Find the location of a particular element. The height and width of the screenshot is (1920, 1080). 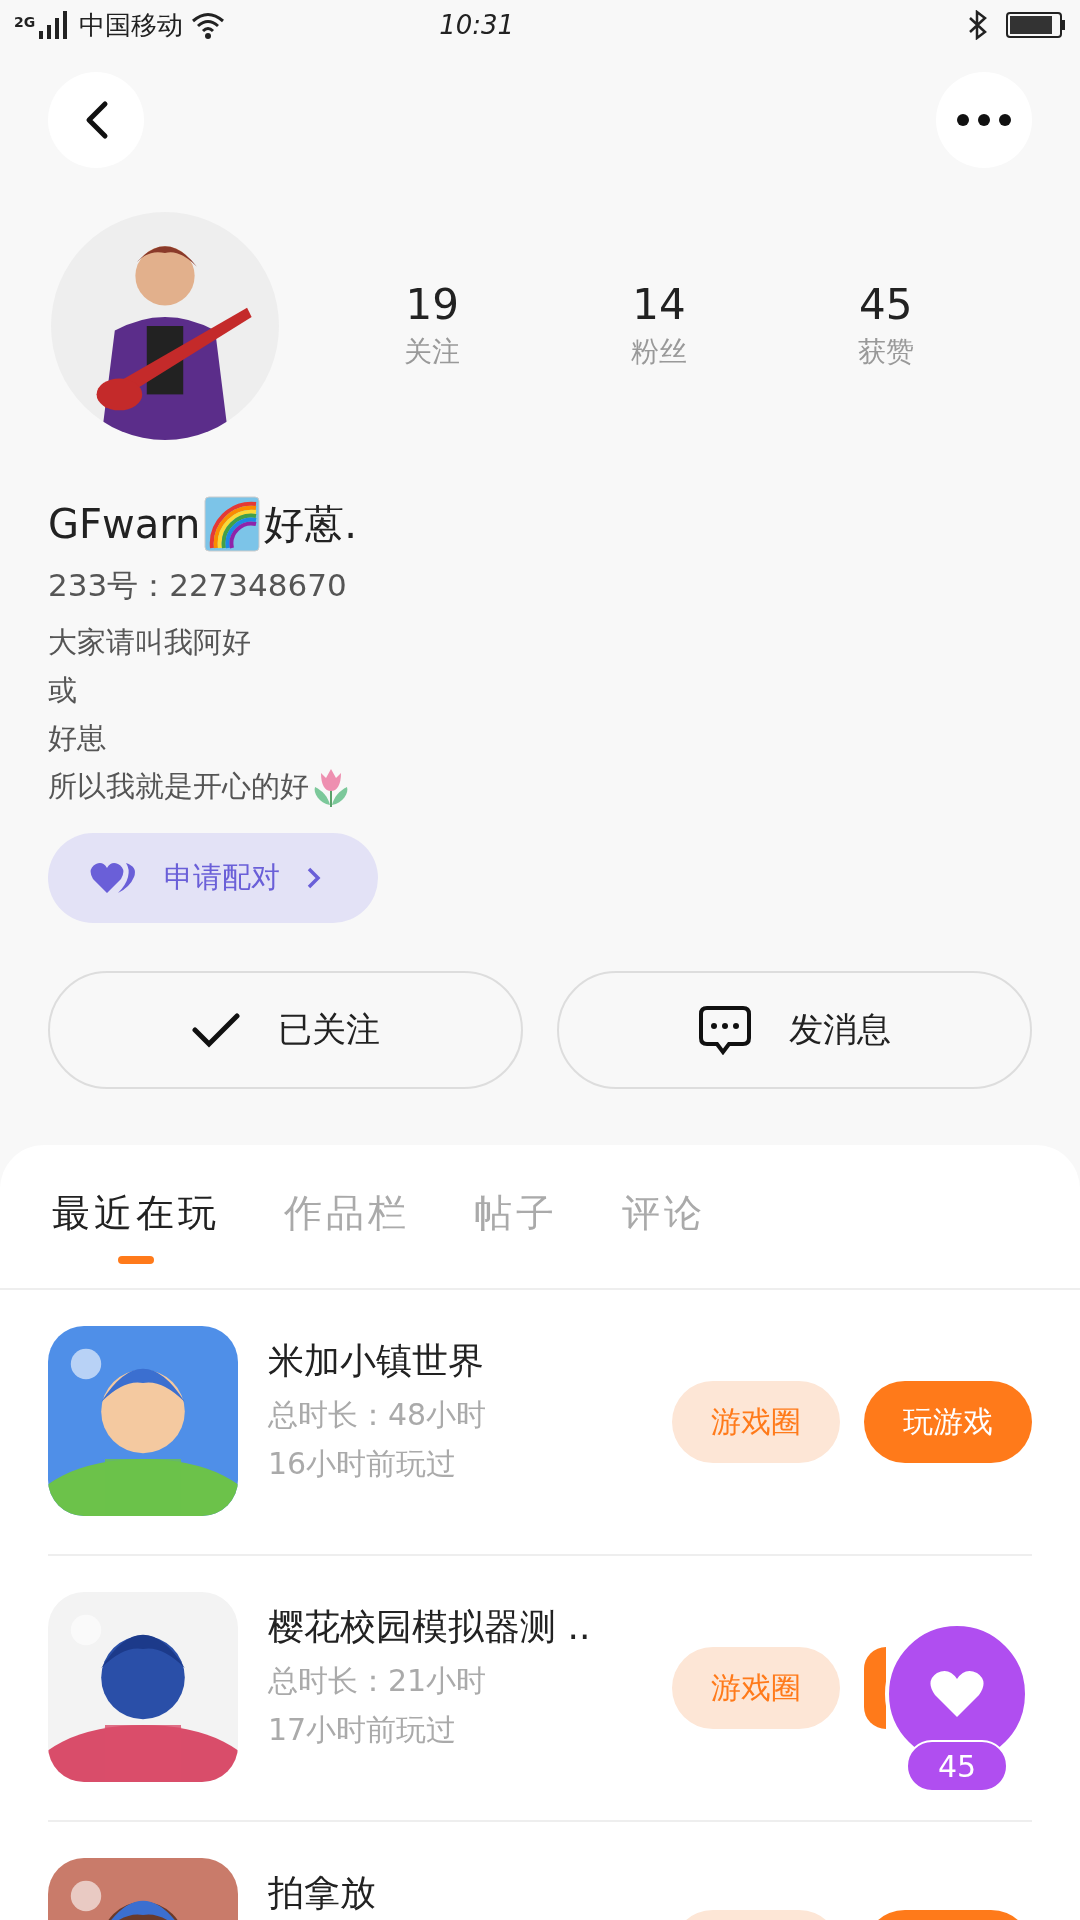

stat-label: 获赞 is located at coordinates (885, 352).